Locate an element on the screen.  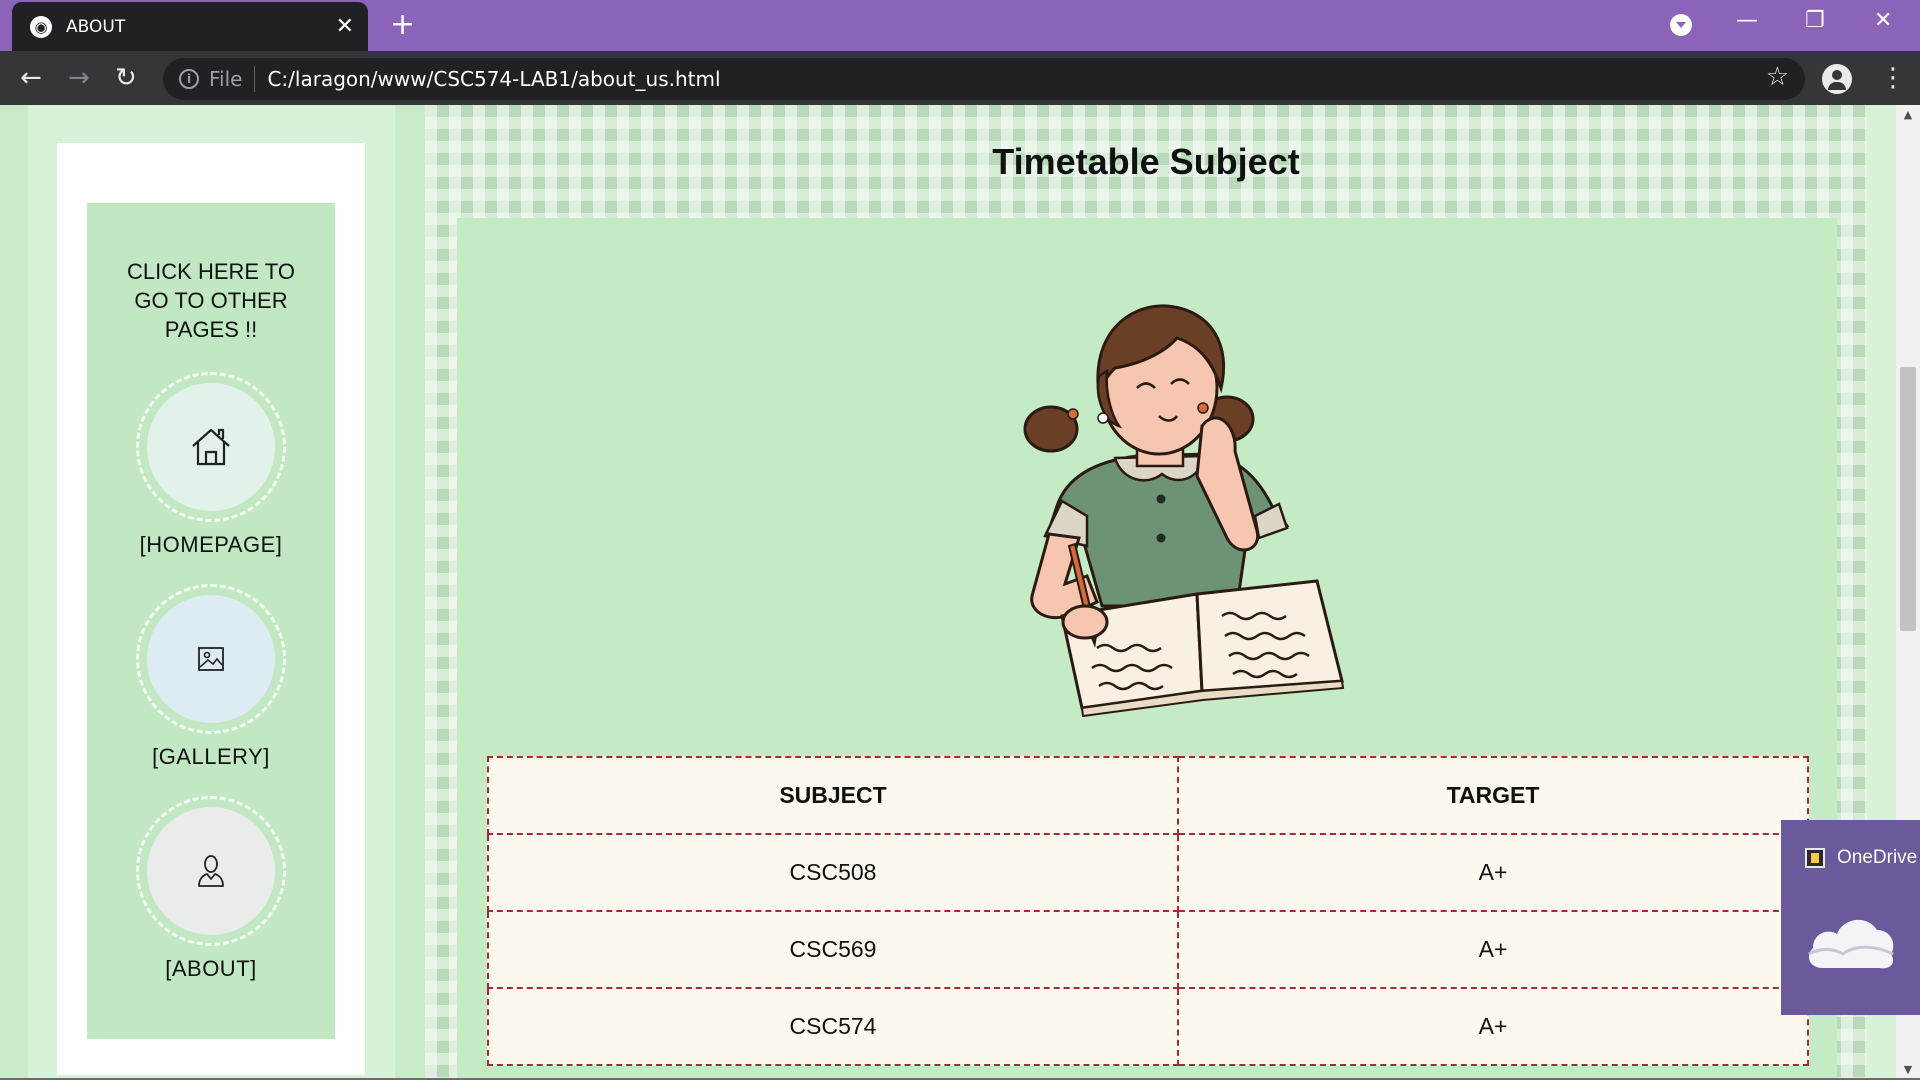
new-tab-button: + is located at coordinates (402, 25).